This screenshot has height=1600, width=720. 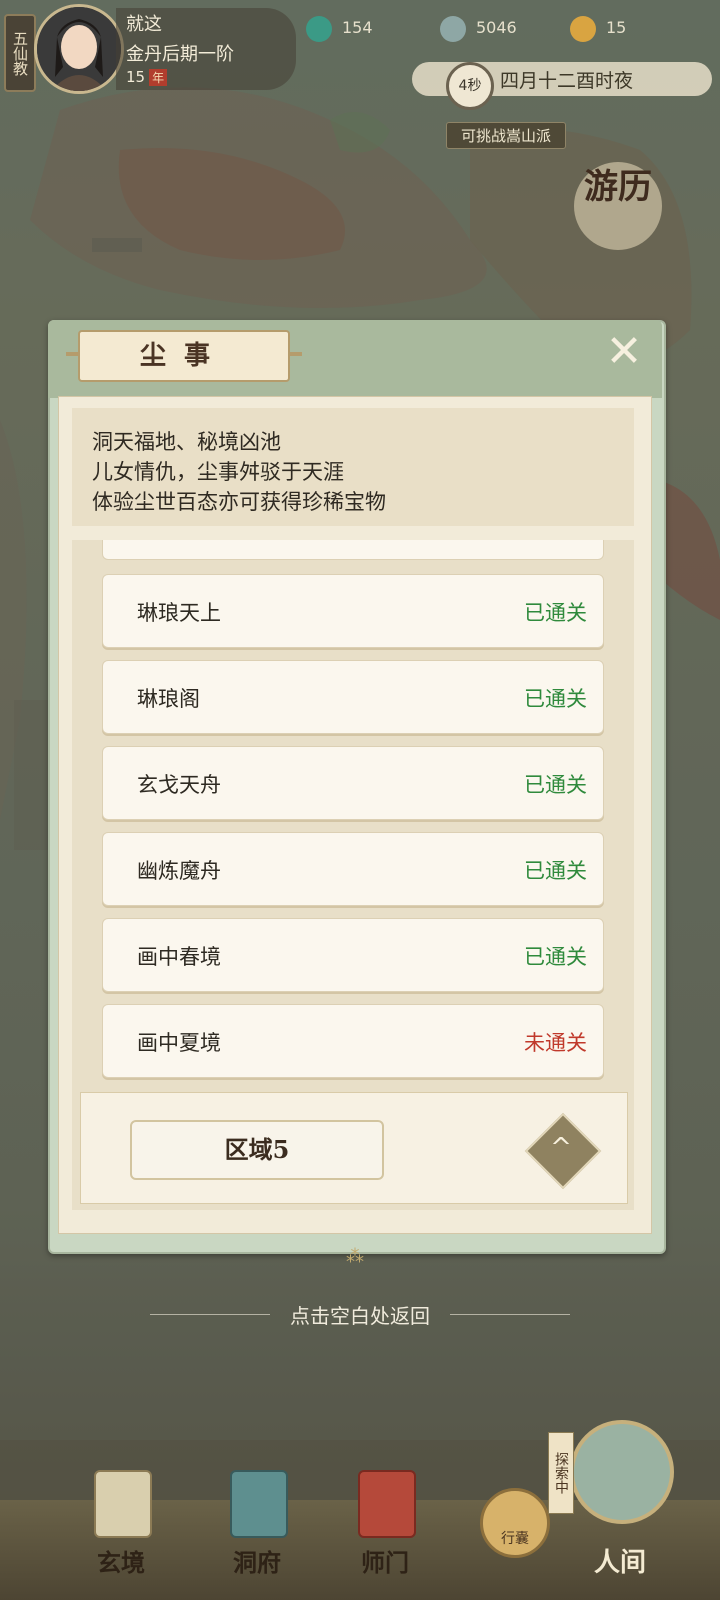 I want to click on age-unit: 年, so click(x=158, y=77).